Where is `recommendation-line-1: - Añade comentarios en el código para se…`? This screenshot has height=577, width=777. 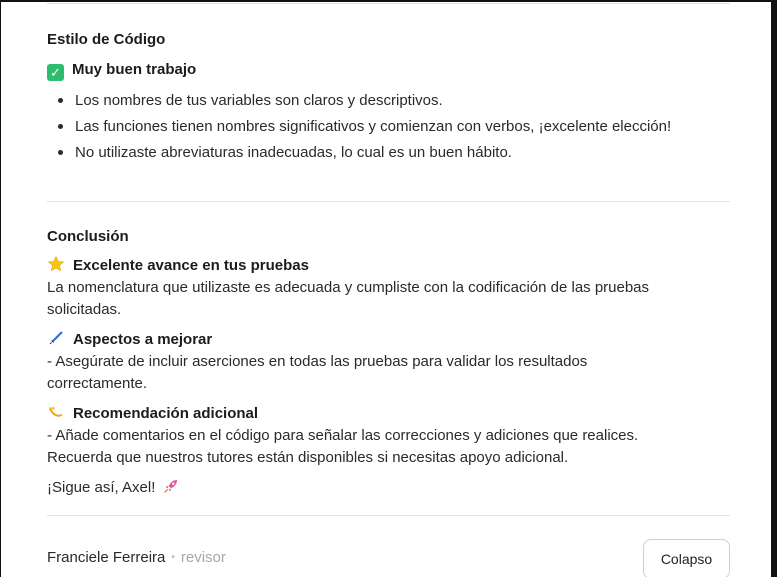 recommendation-line-1: - Añade comentarios en el código para se… is located at coordinates (343, 435).